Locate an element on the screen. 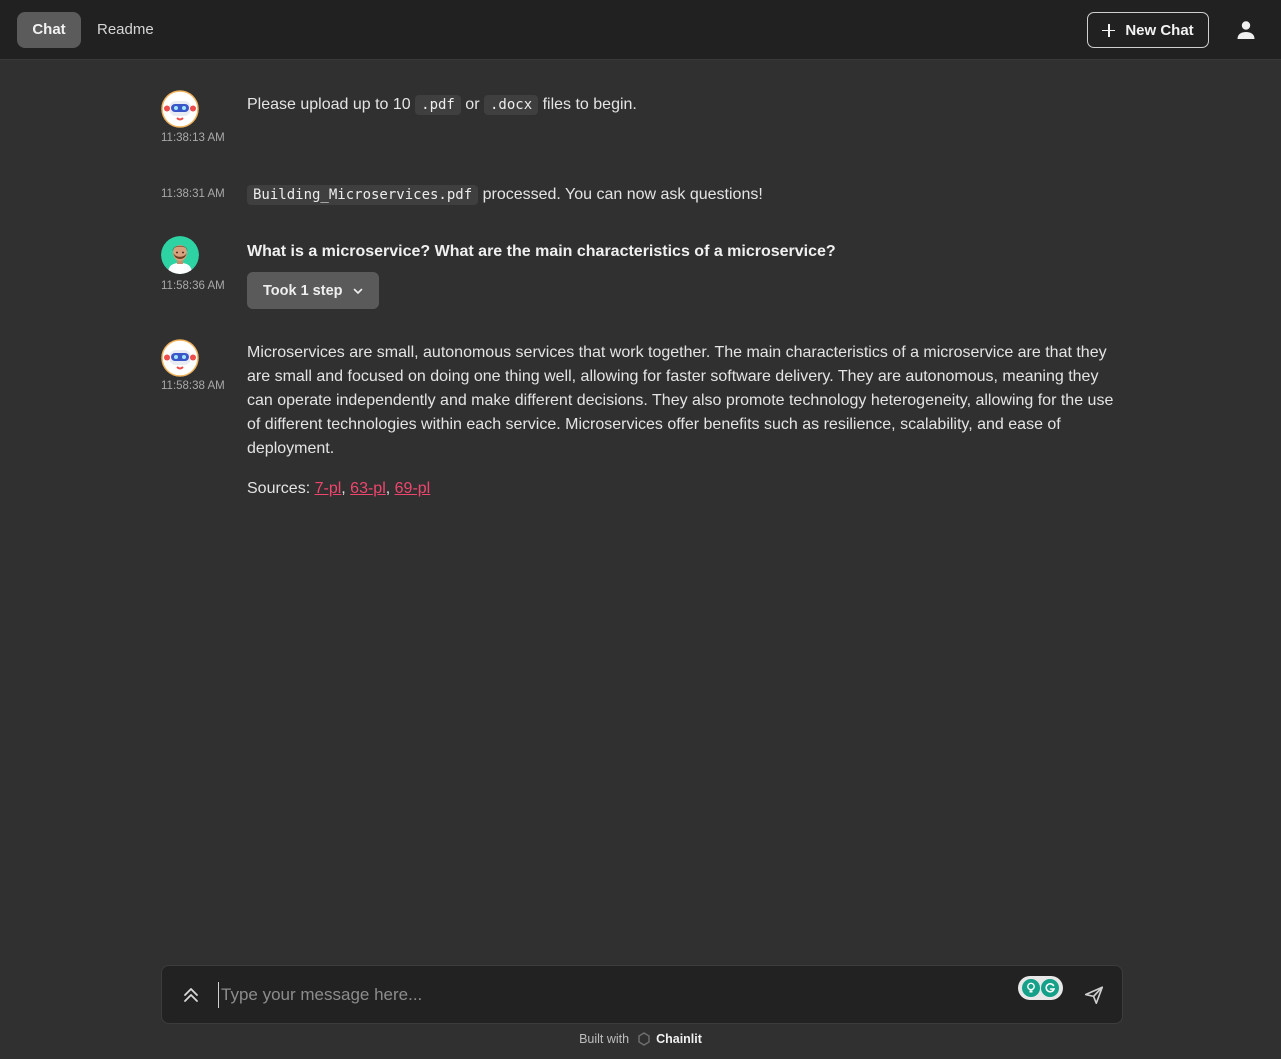 The width and height of the screenshot is (1281, 1059). user-avatar is located at coordinates (180, 255).